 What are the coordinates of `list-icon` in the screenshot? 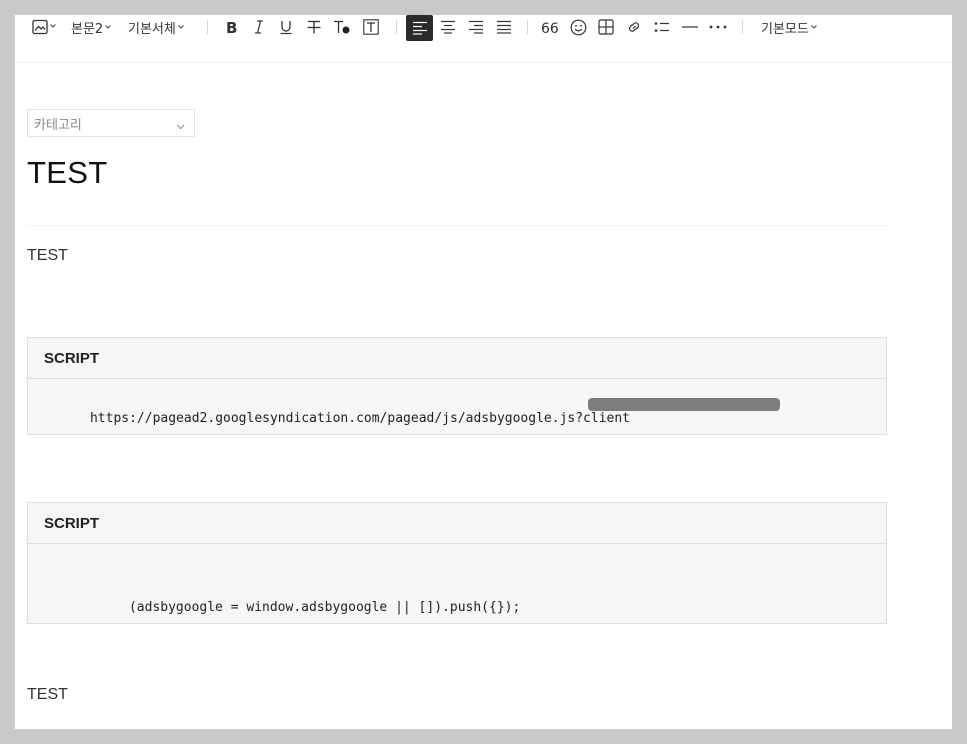 It's located at (662, 27).